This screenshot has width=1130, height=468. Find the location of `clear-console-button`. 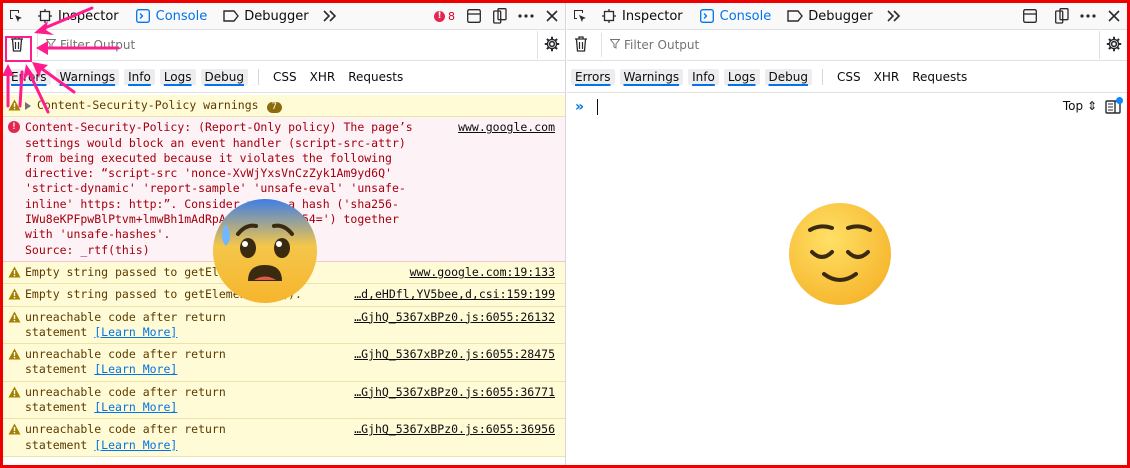

clear-console-button is located at coordinates (581, 45).